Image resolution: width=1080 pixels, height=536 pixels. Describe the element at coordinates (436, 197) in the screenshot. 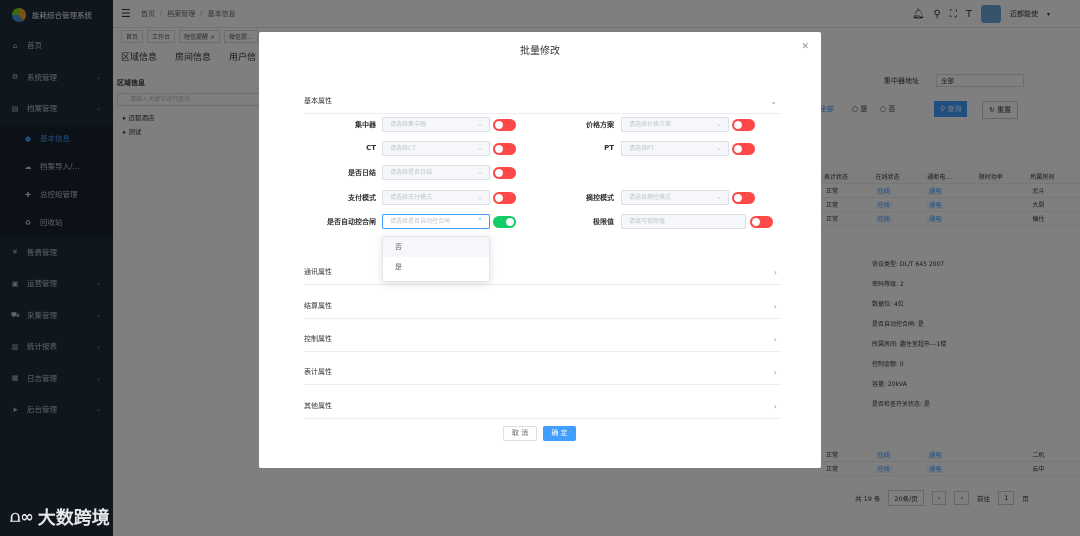

I see `paymode-select: 请选择支付模式 ⌄` at that location.